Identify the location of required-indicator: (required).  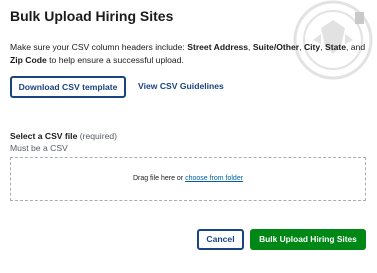
(98, 136).